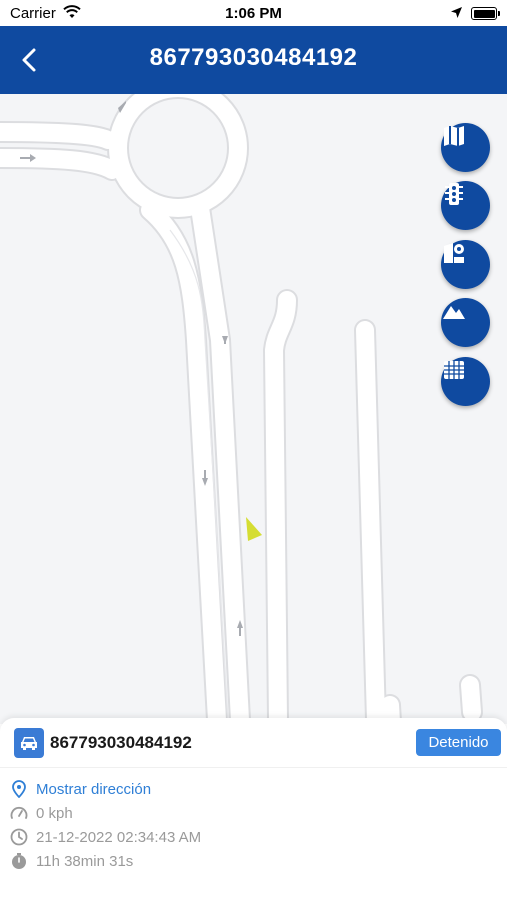 The width and height of the screenshot is (507, 900). I want to click on map-type-button, so click(465, 147).